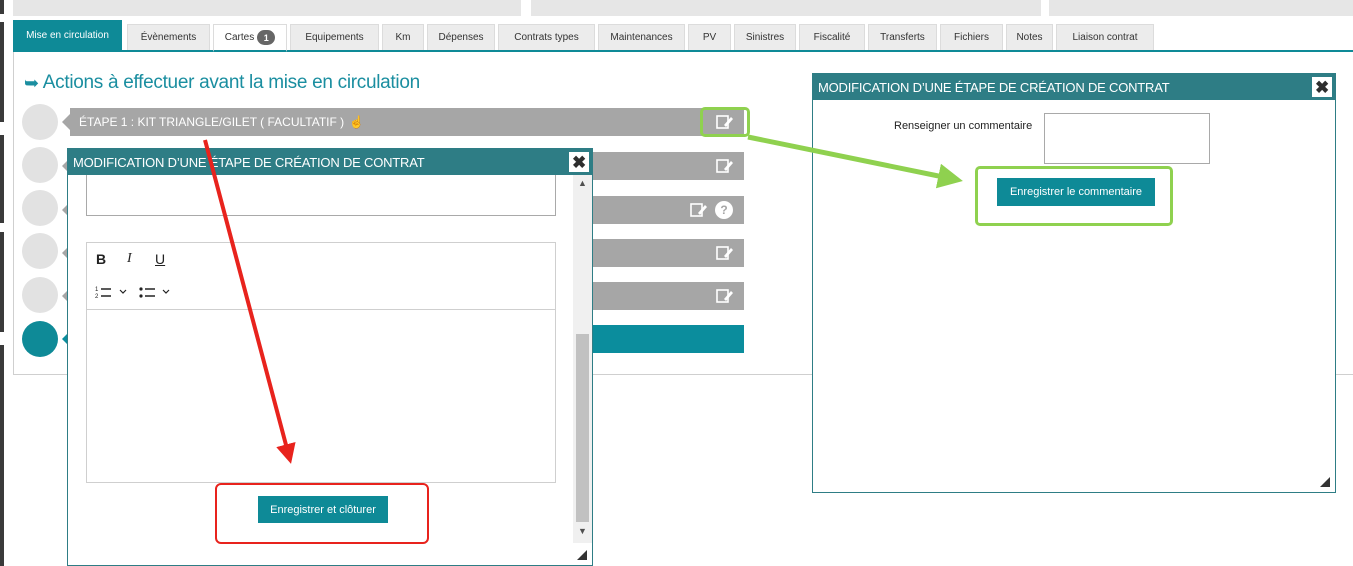 The width and height of the screenshot is (1353, 566). I want to click on tab-label: Sinistres, so click(765, 37).